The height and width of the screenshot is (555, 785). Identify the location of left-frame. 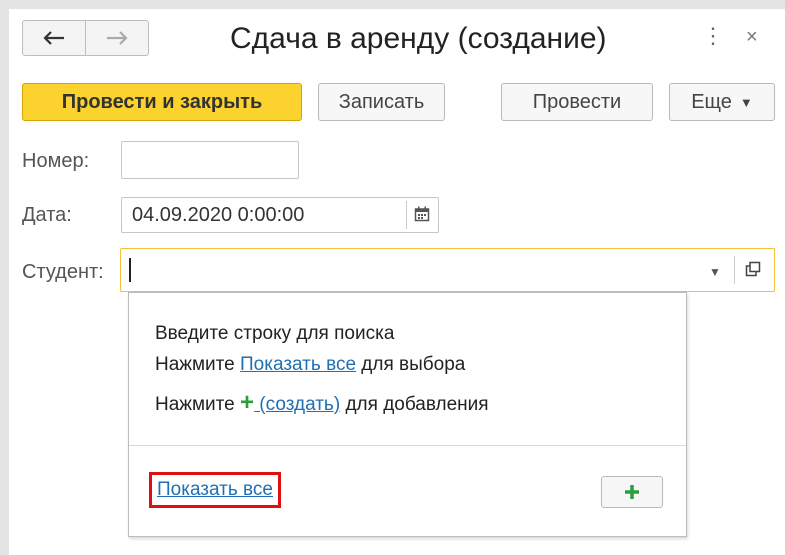
(4, 277).